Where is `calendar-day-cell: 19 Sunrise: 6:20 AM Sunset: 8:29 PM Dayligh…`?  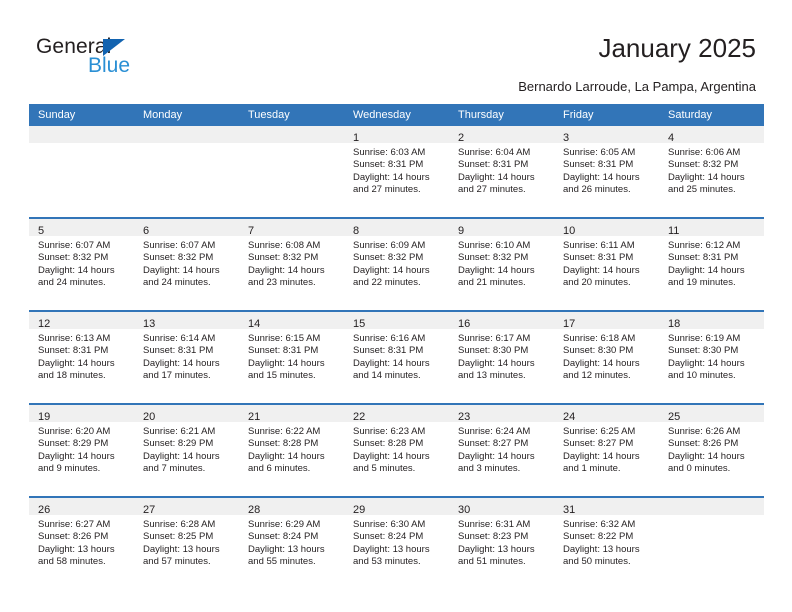 calendar-day-cell: 19 Sunrise: 6:20 AM Sunset: 8:29 PM Dayligh… is located at coordinates (81, 450).